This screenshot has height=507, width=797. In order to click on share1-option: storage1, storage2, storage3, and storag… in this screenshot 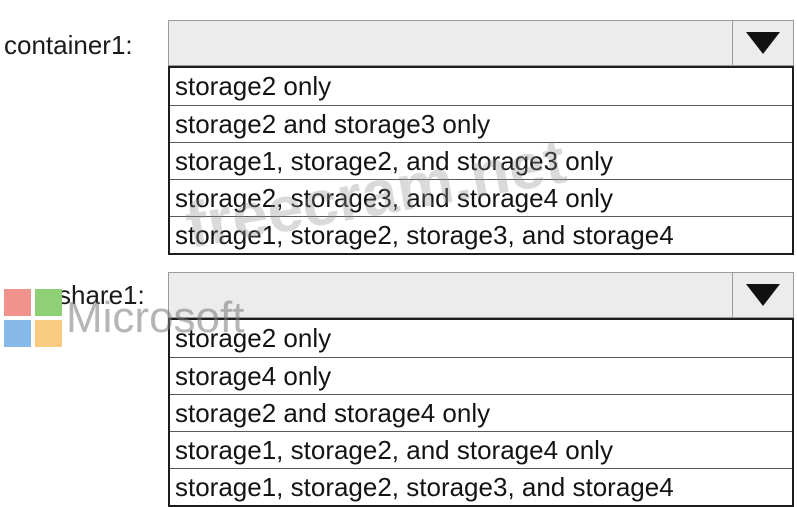, I will do `click(481, 486)`.